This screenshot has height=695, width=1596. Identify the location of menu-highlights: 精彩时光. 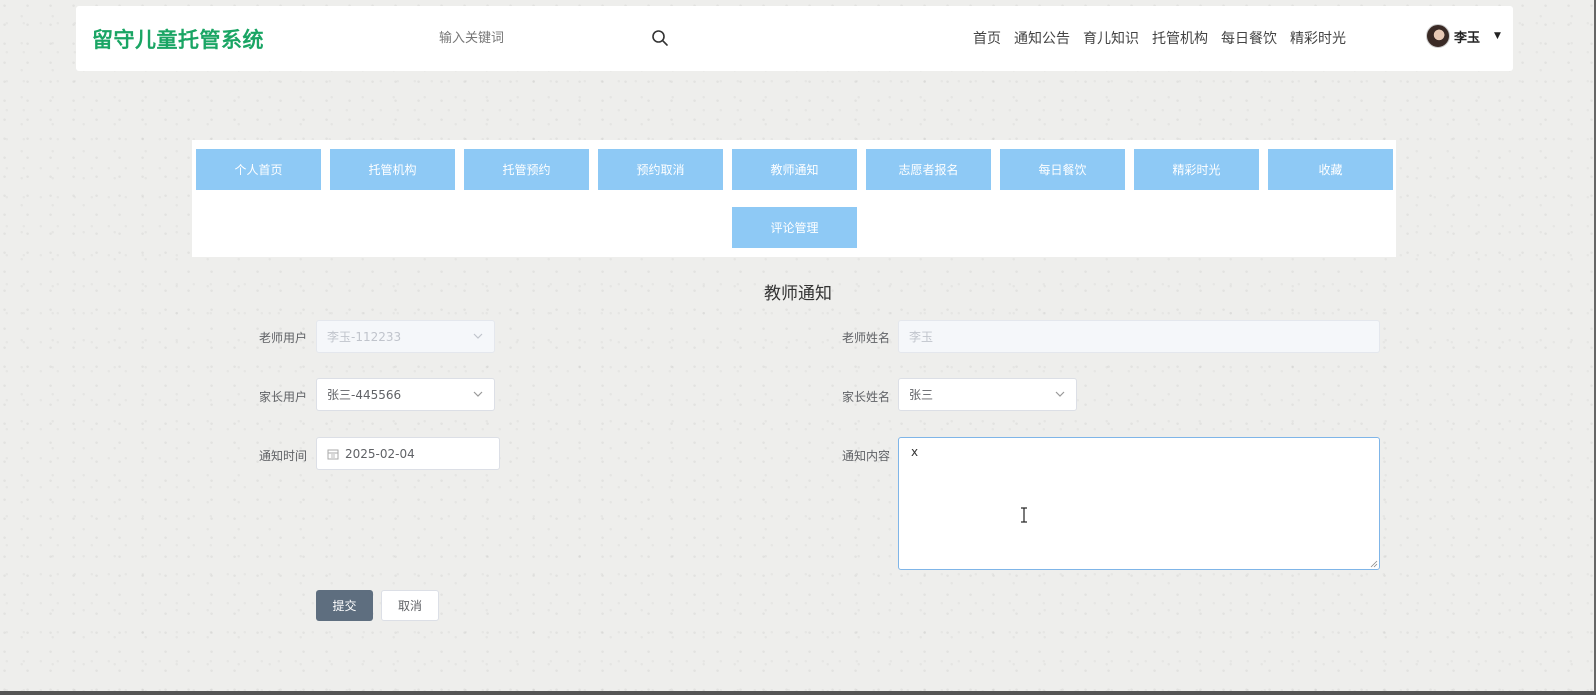
(1196, 169).